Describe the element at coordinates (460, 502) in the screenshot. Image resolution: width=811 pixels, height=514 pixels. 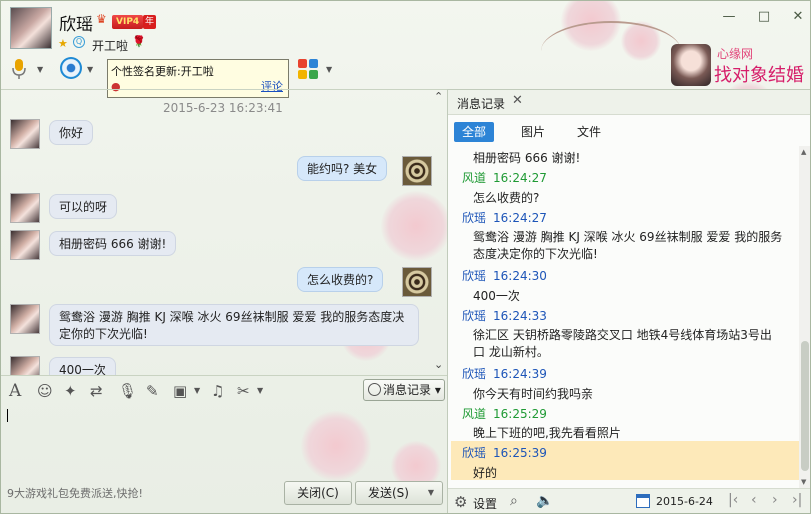
I see `gear-icon: ⚙` at that location.